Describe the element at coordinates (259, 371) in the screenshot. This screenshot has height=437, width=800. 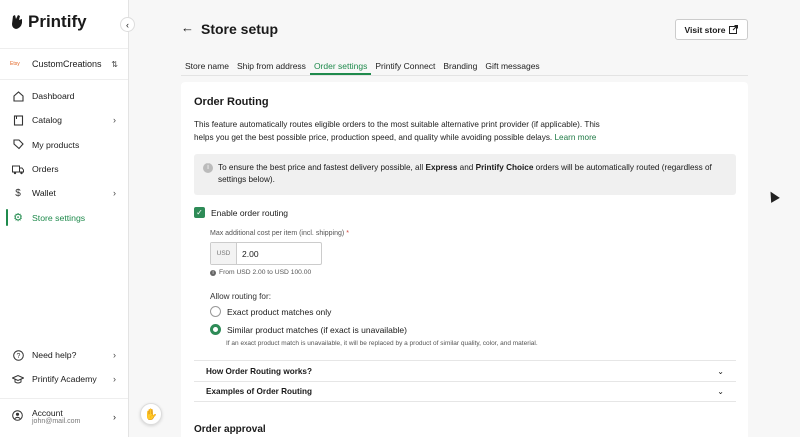
I see `accordion-label: How Order Routing works?` at that location.